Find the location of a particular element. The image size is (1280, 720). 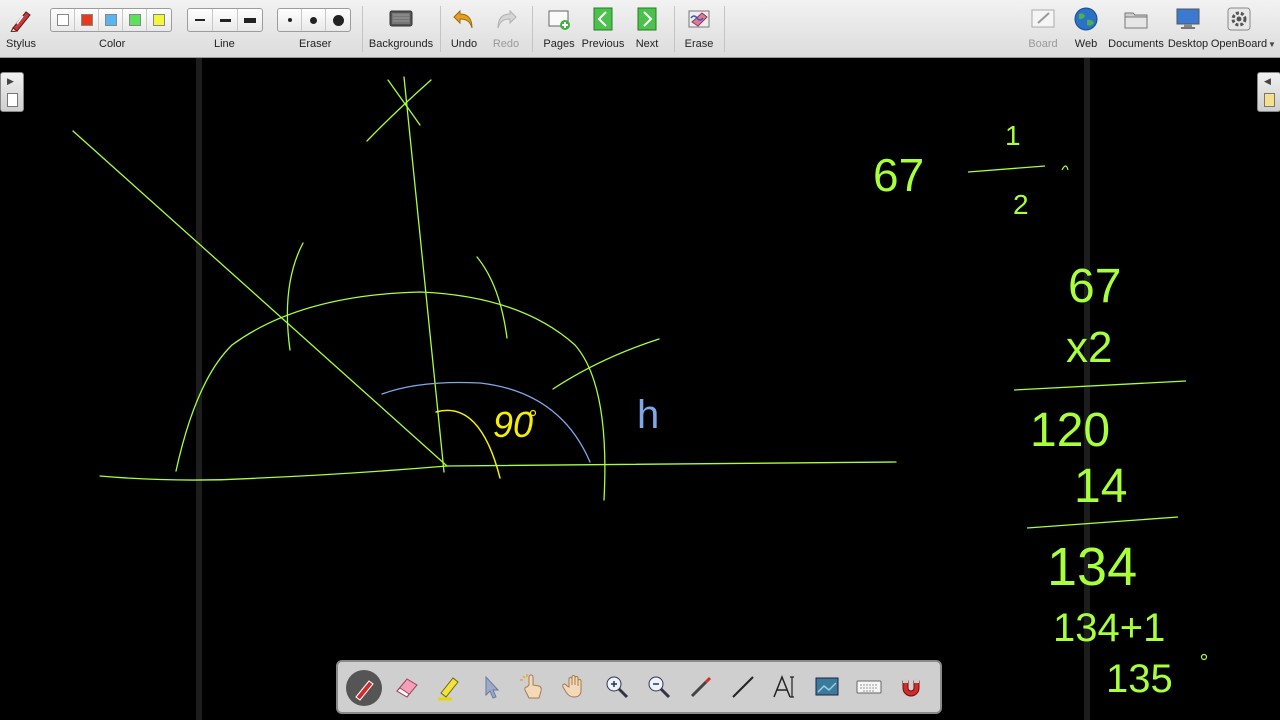

pages-label: Pages is located at coordinates (559, 44).